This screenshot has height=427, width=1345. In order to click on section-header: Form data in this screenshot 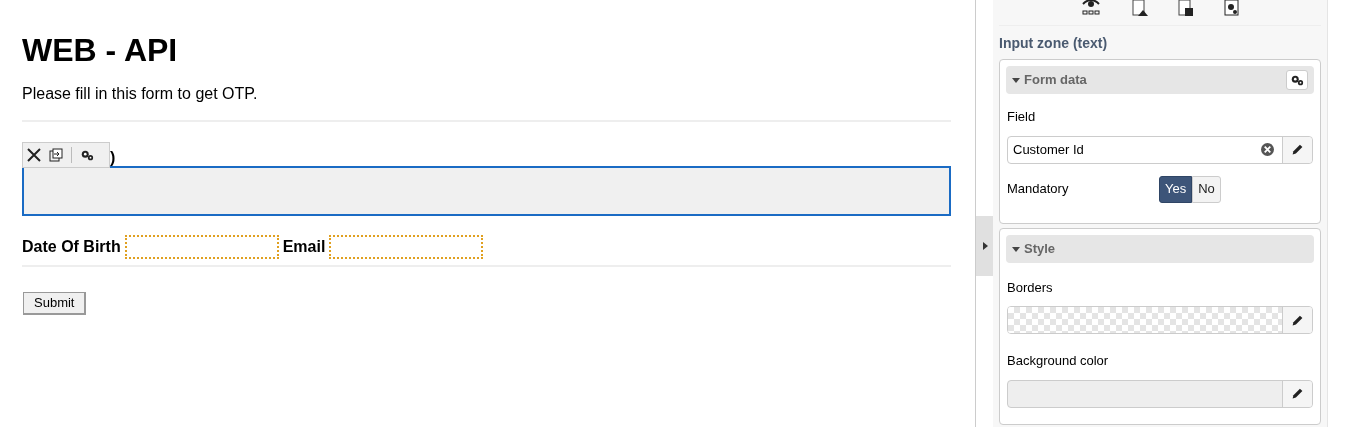, I will do `click(1160, 80)`.